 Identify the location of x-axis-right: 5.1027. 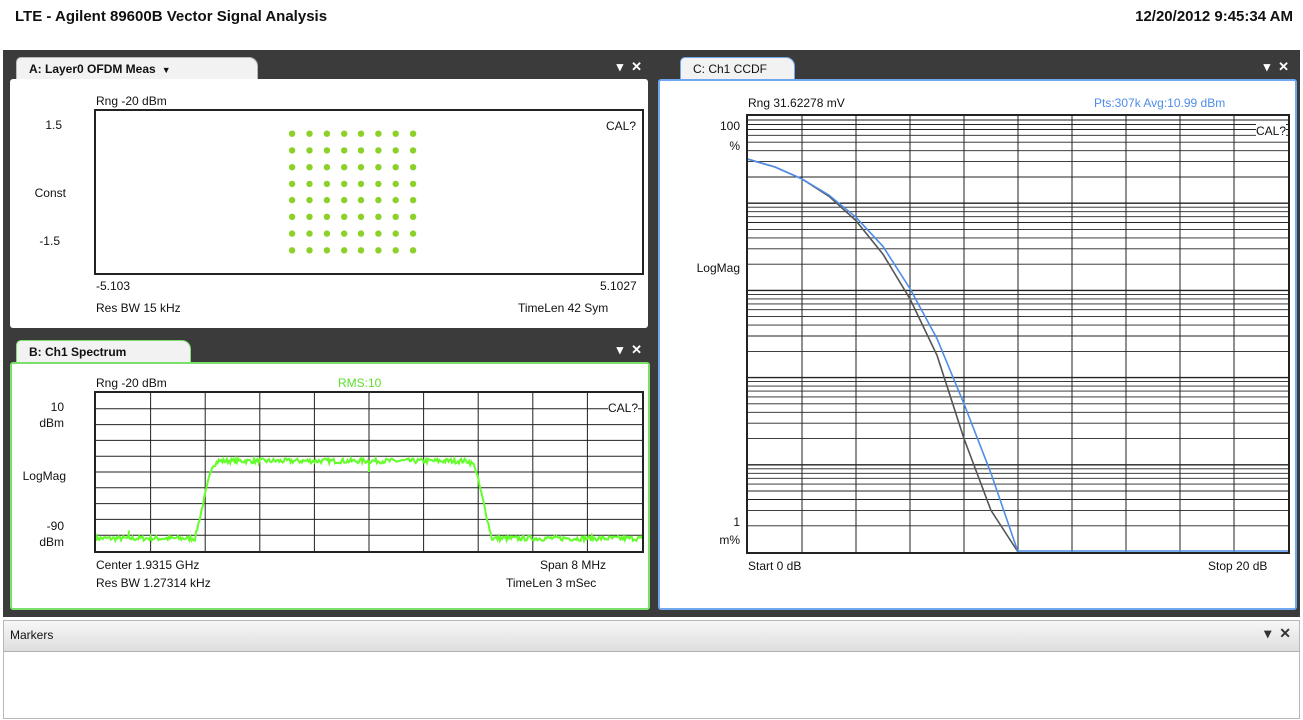
(618, 286).